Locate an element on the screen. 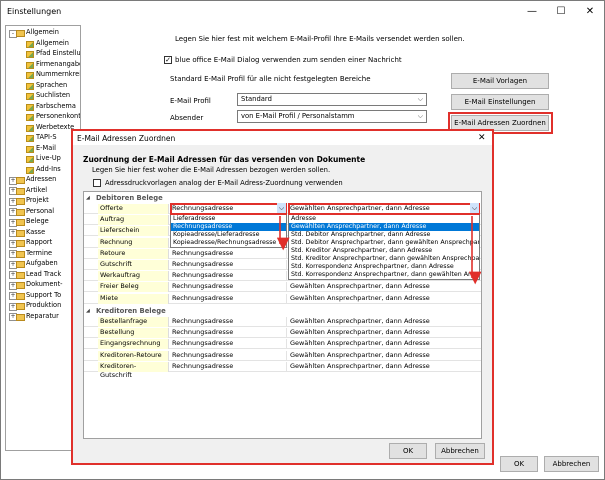 The width and height of the screenshot is (605, 480). dropdown-arrows is located at coordinates (378, 250).